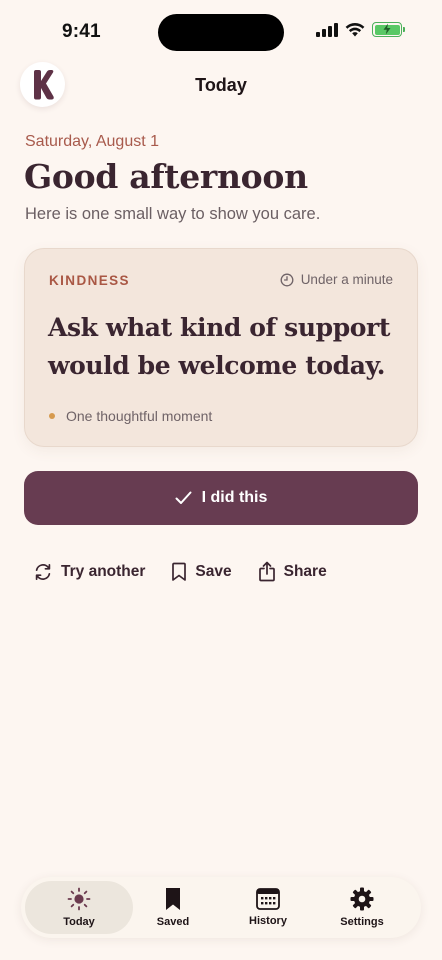  I want to click on secondary-actions: Try another Save Share, so click(180, 571).